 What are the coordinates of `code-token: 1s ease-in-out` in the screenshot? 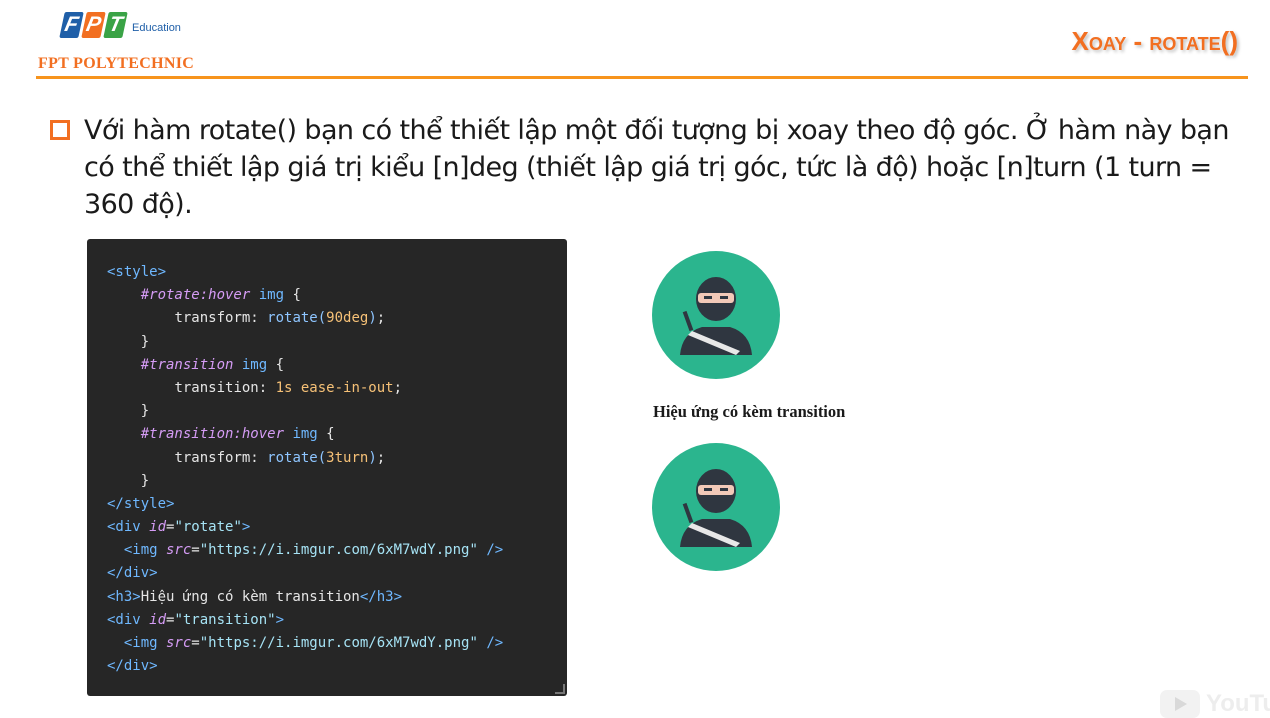 It's located at (334, 387).